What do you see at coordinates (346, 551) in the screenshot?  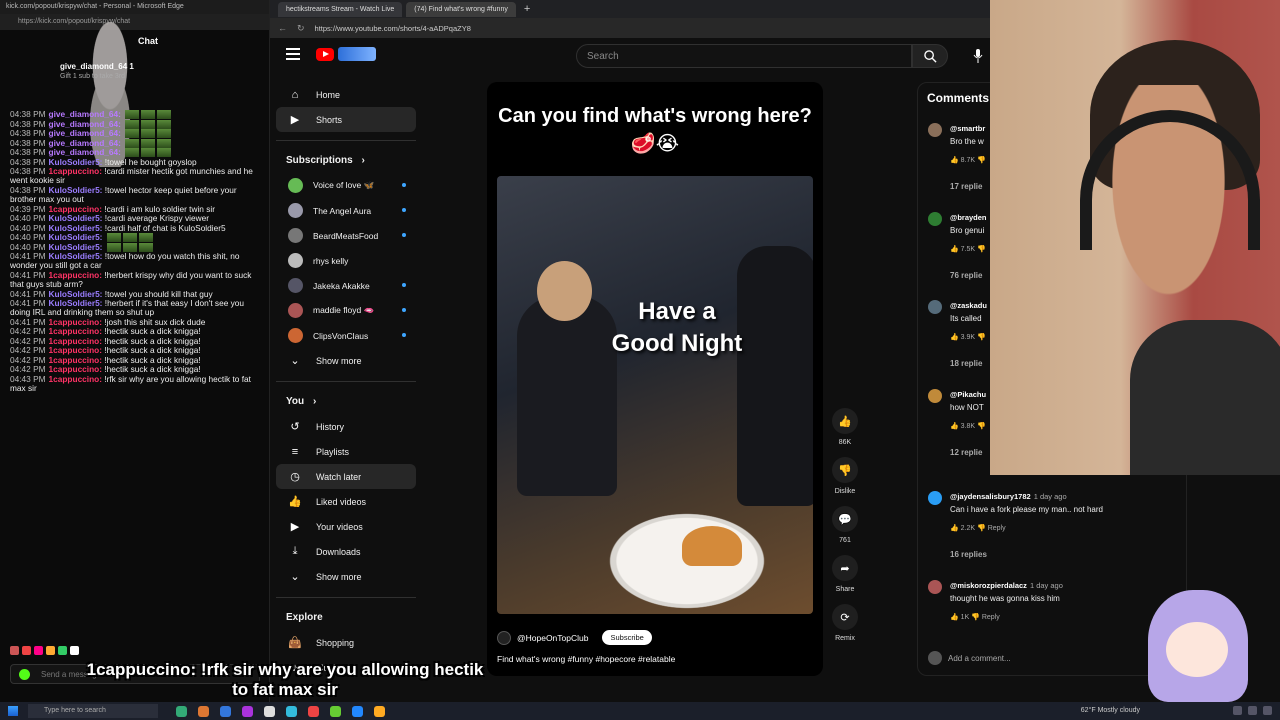 I see `you-item: ⤓ Downloads` at bounding box center [346, 551].